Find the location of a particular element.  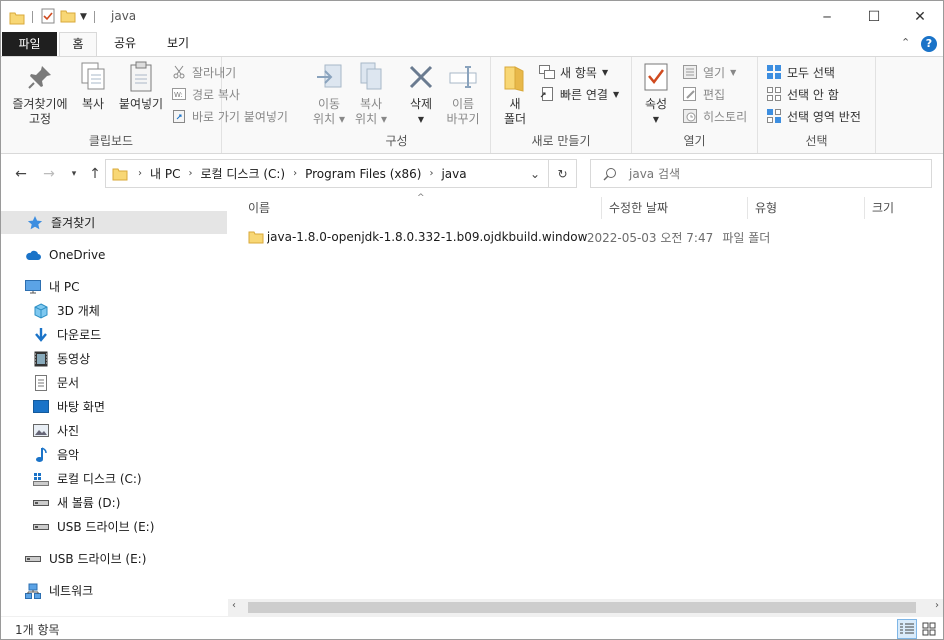

column-header-name: 이름 is located at coordinates (421, 209).